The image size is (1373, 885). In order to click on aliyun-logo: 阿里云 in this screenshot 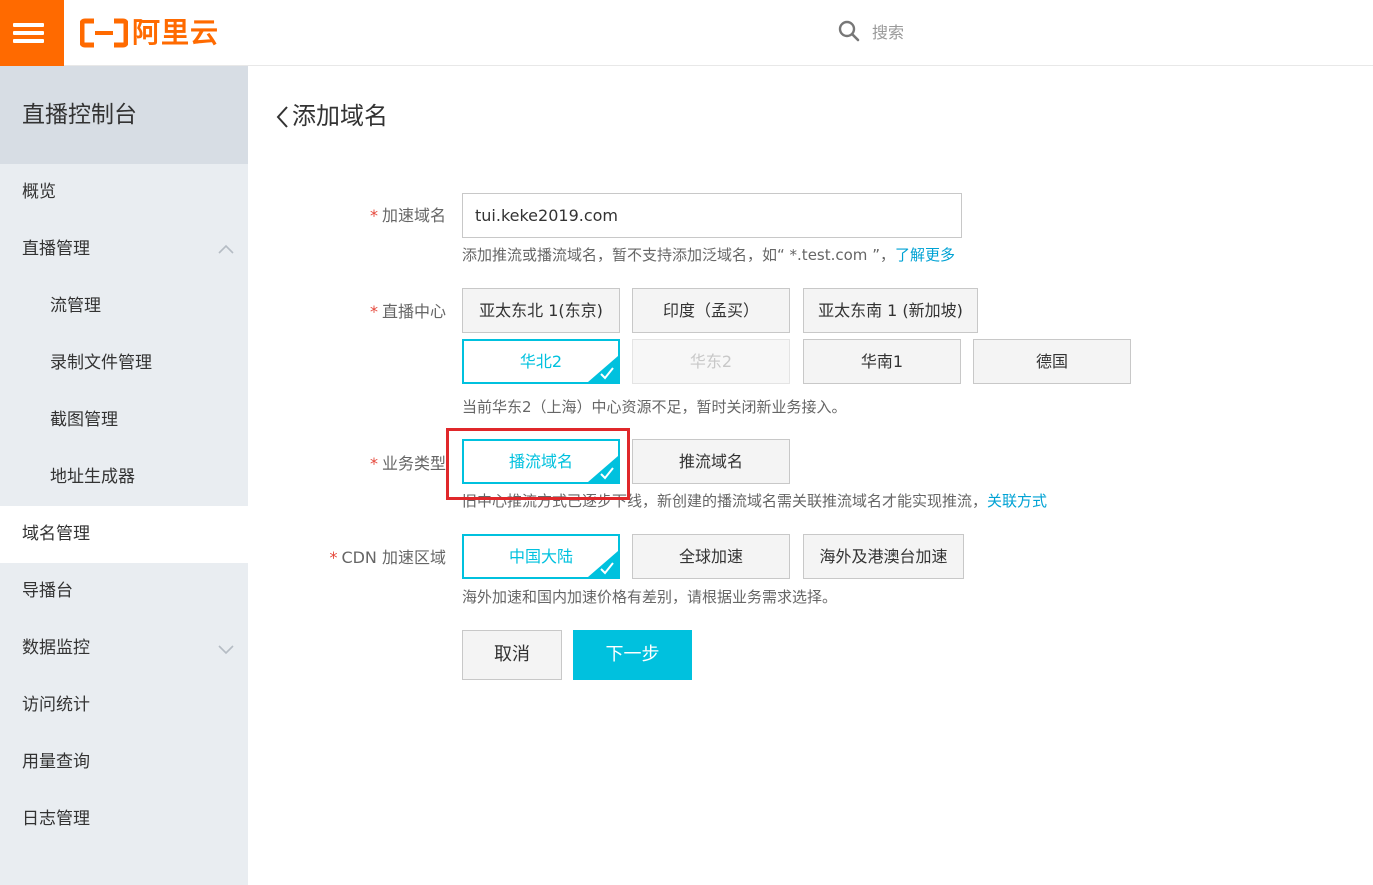, I will do `click(149, 33)`.